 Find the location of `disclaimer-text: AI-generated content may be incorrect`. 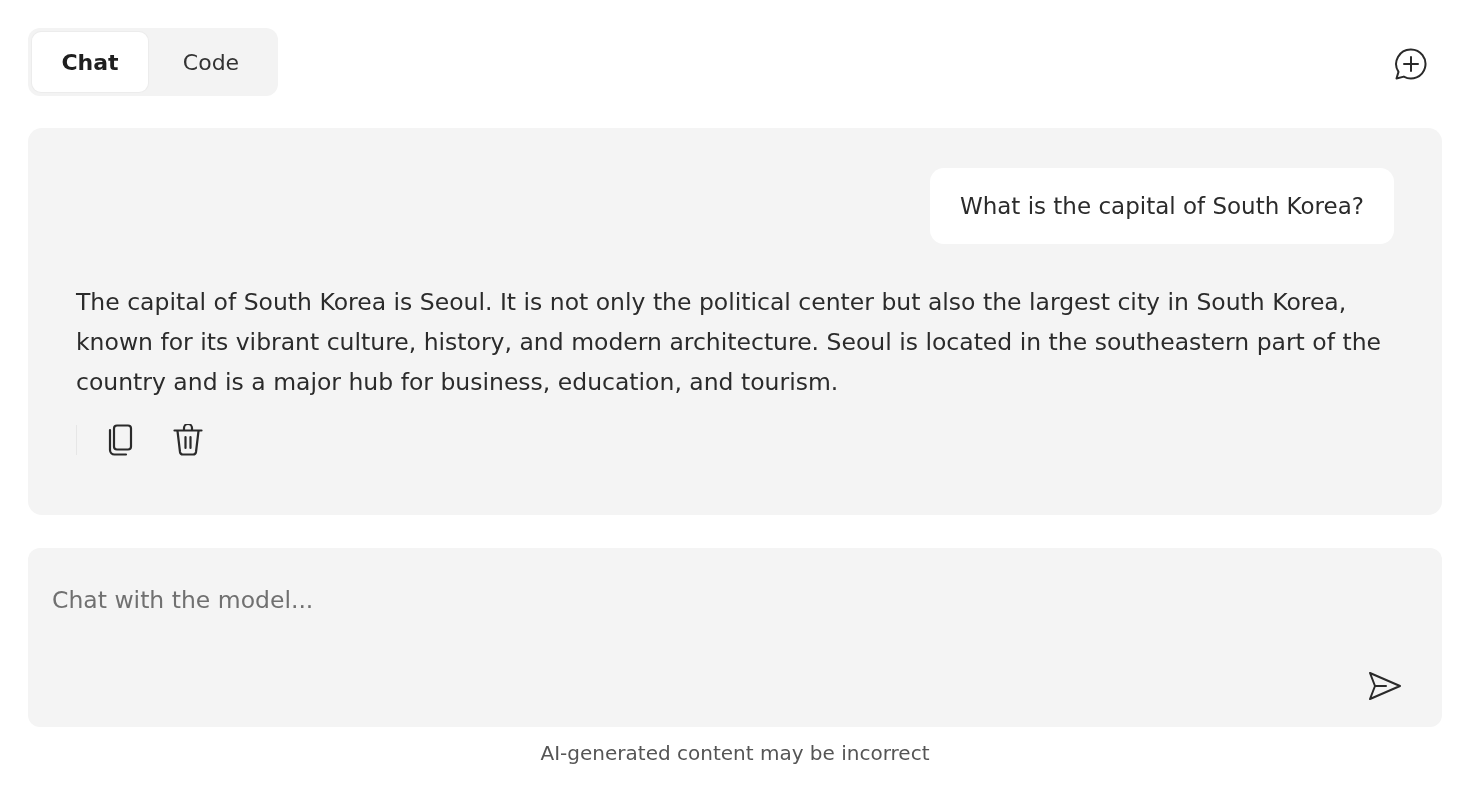

disclaimer-text: AI-generated content may be incorrect is located at coordinates (735, 753).